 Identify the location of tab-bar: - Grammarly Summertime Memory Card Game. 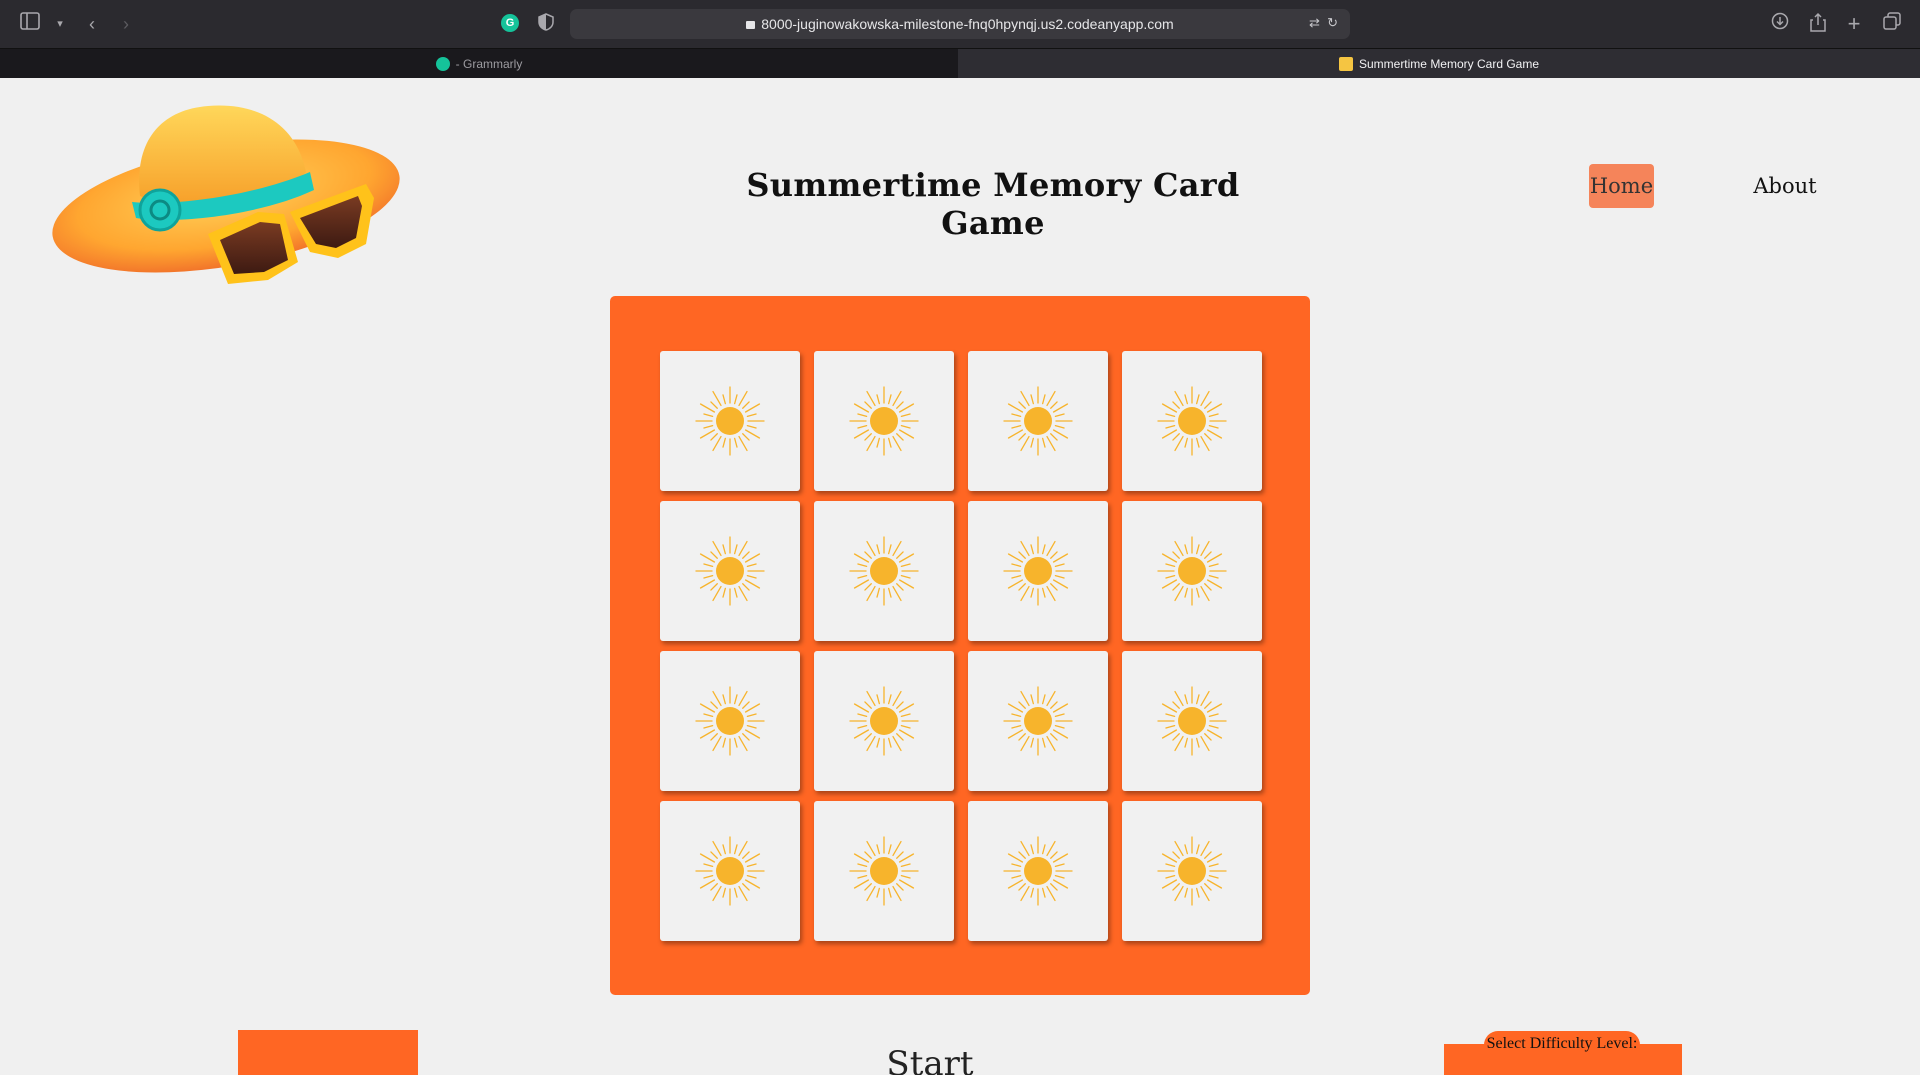
(960, 63).